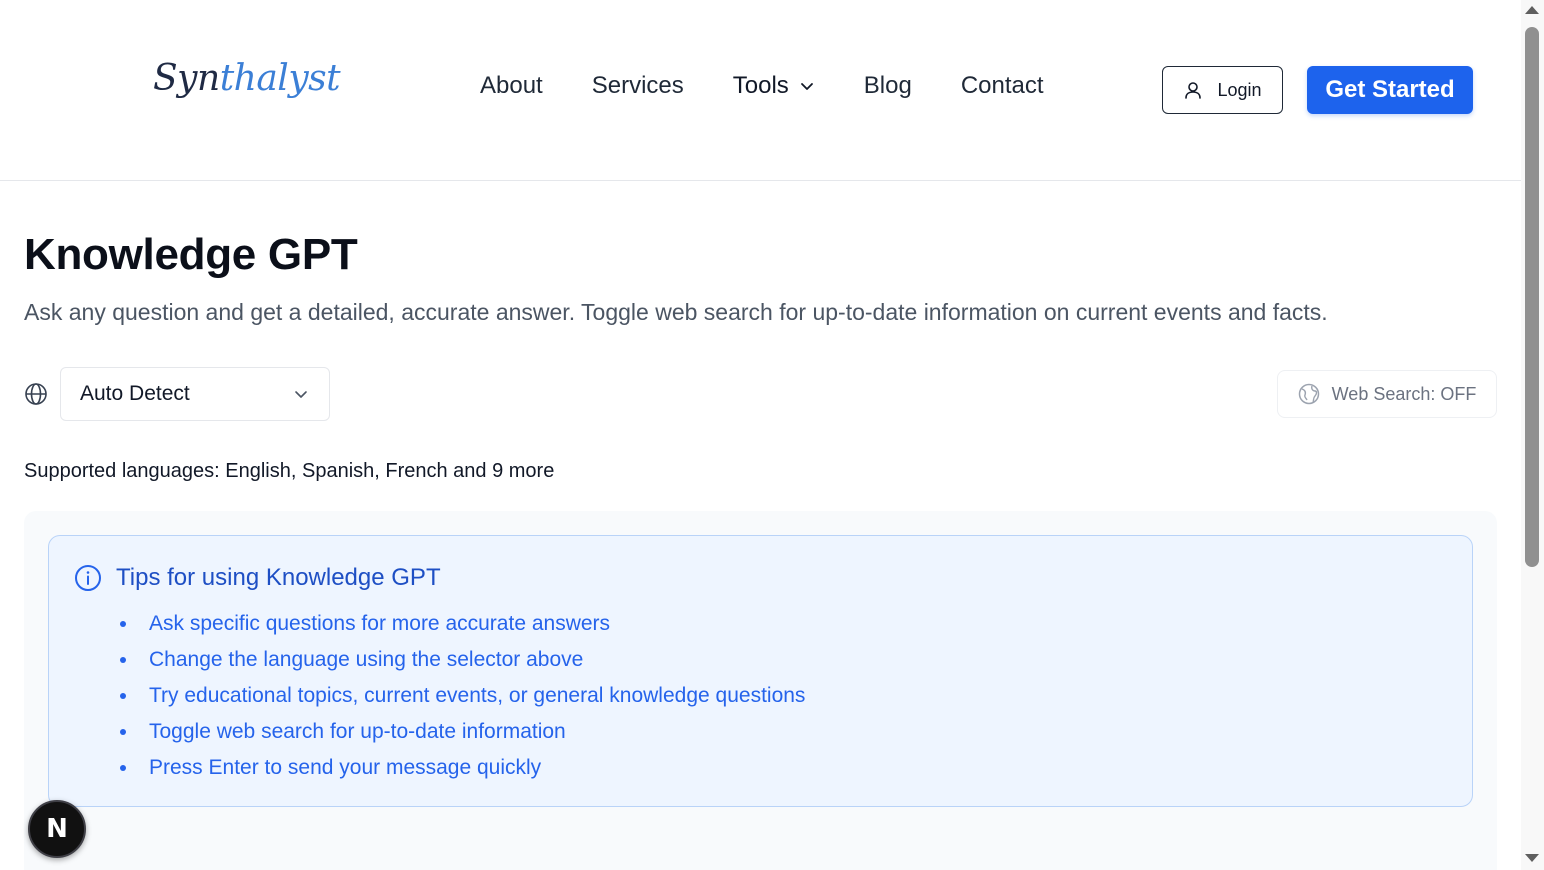  Describe the element at coordinates (888, 86) in the screenshot. I see `nav-blog: Blog` at that location.